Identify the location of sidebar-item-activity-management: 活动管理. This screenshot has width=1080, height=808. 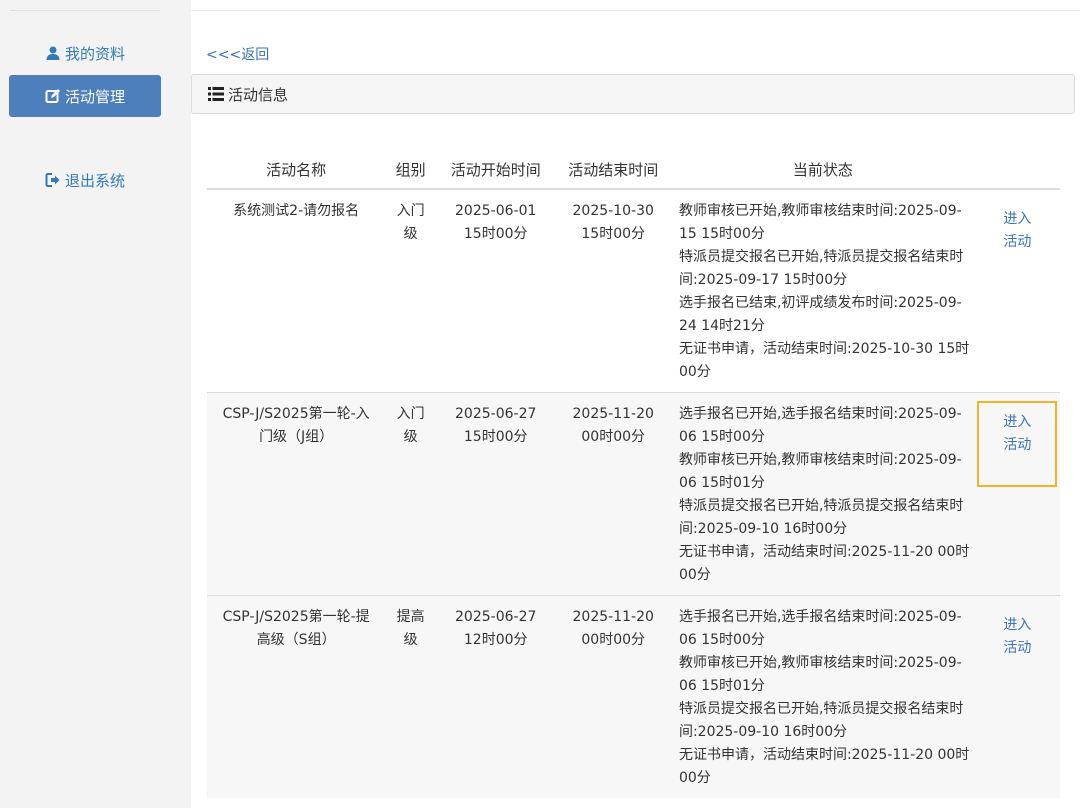
(85, 96).